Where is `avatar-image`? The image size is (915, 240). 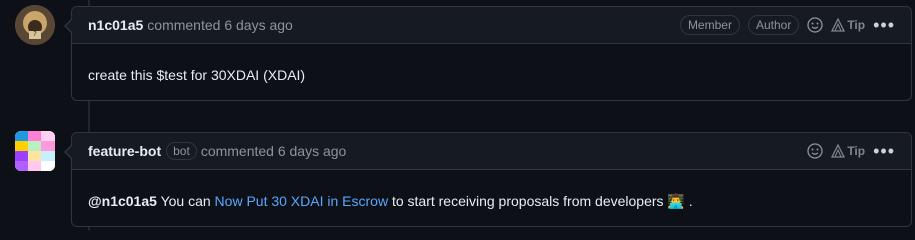
avatar-image is located at coordinates (35, 151).